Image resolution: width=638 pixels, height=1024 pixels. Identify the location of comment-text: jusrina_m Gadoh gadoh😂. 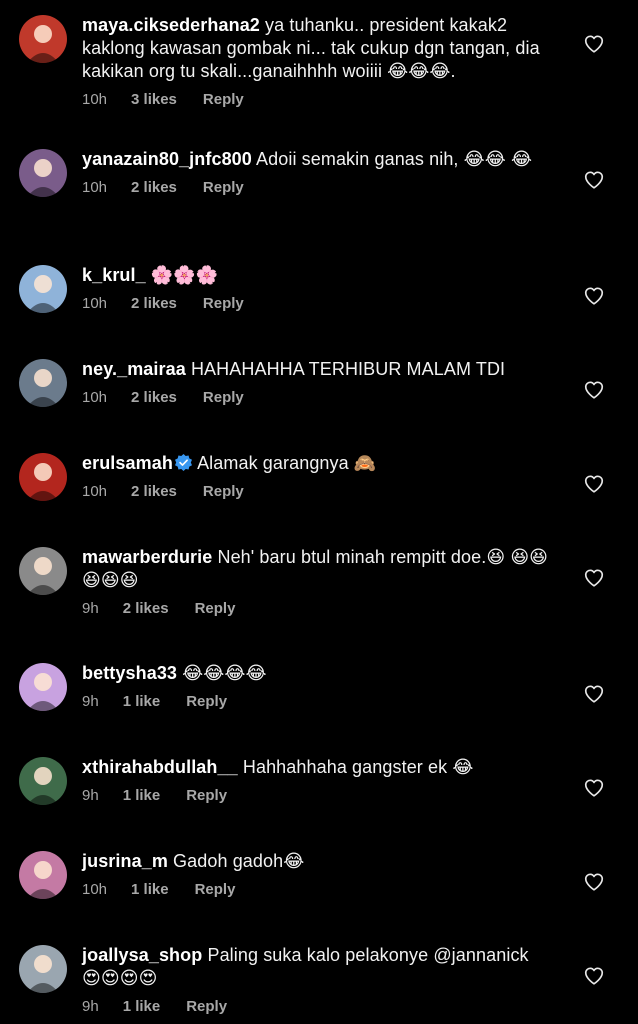
(317, 861).